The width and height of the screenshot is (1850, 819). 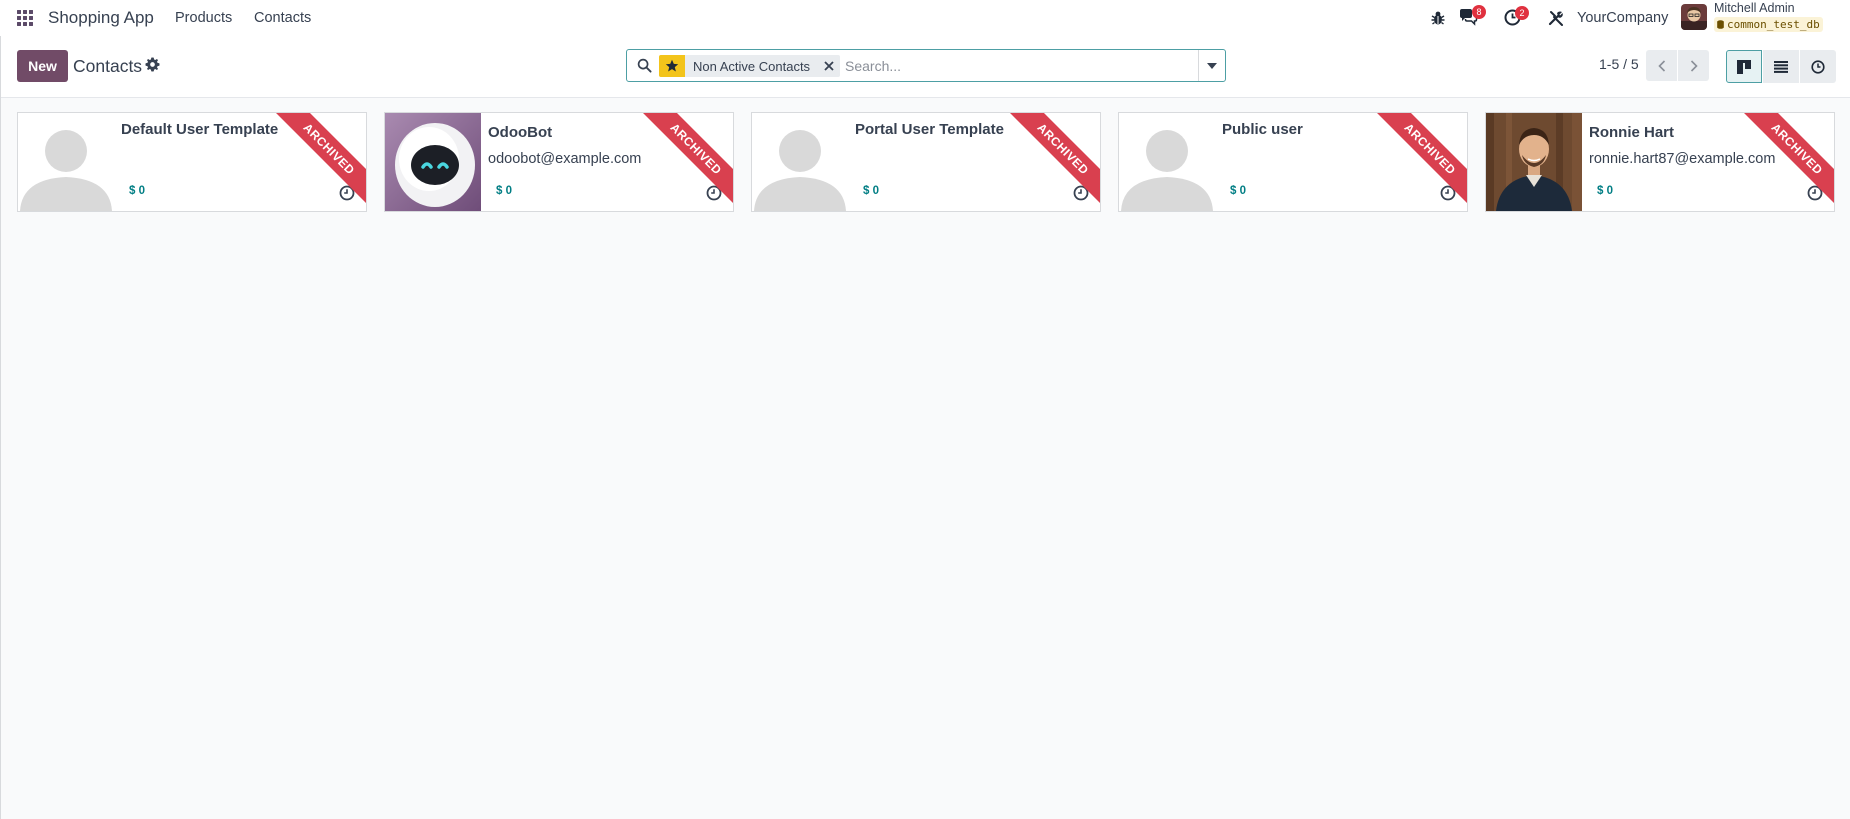 I want to click on filter-facet-label: Non Active Contacts, so click(x=752, y=66).